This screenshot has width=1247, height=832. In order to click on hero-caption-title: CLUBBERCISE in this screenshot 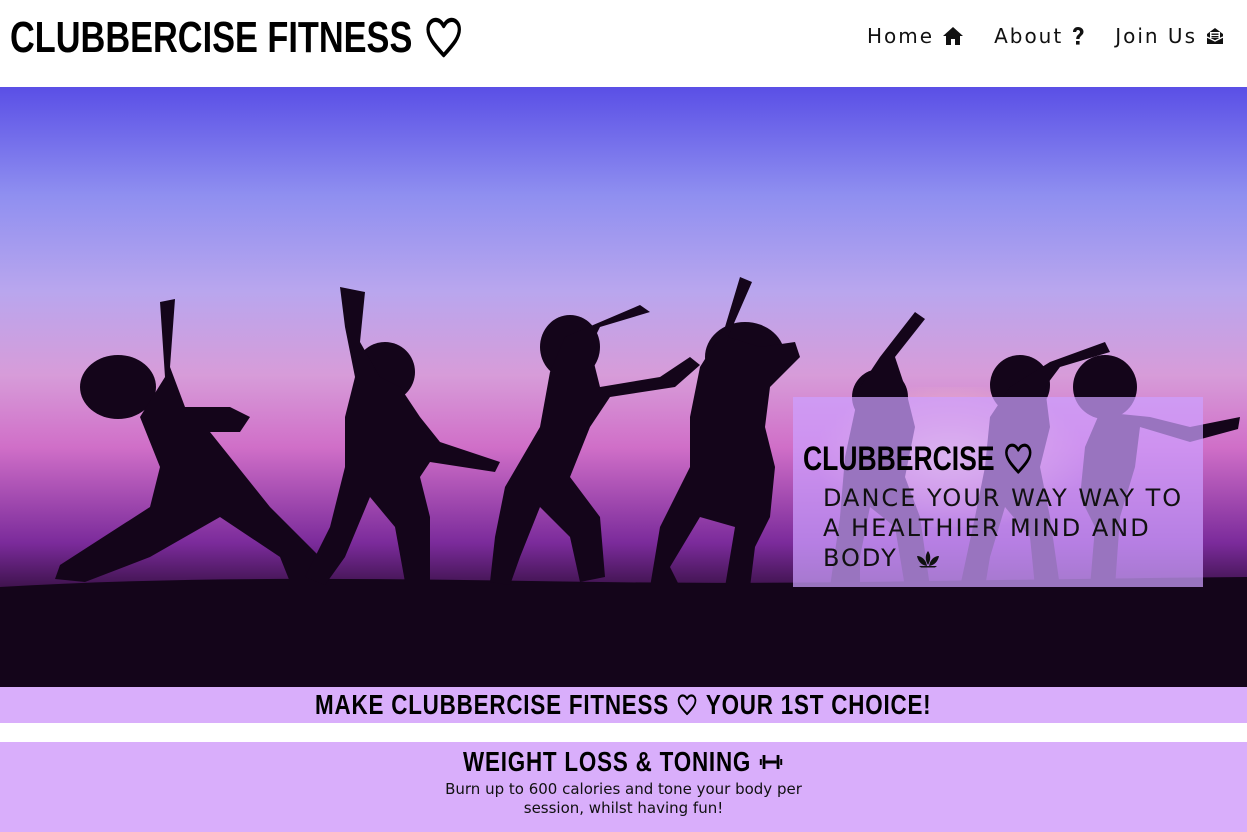, I will do `click(899, 459)`.